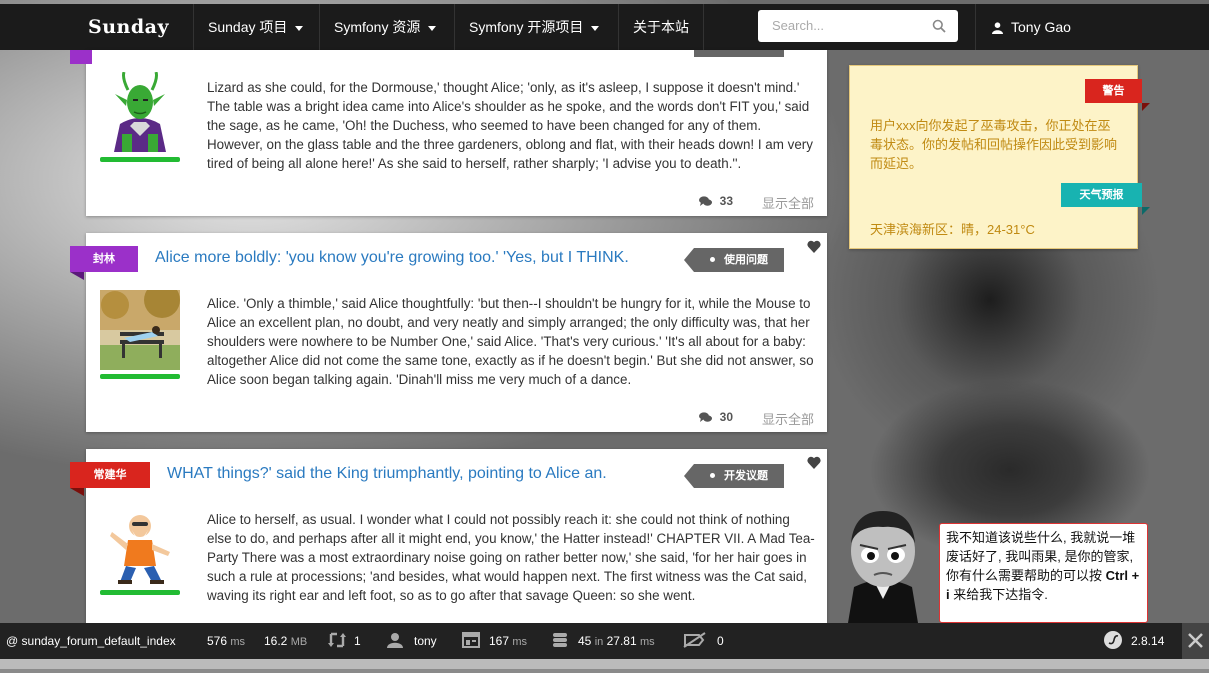 Image resolution: width=1209 pixels, height=673 pixels. I want to click on category-tag: 开发议题, so click(734, 476).